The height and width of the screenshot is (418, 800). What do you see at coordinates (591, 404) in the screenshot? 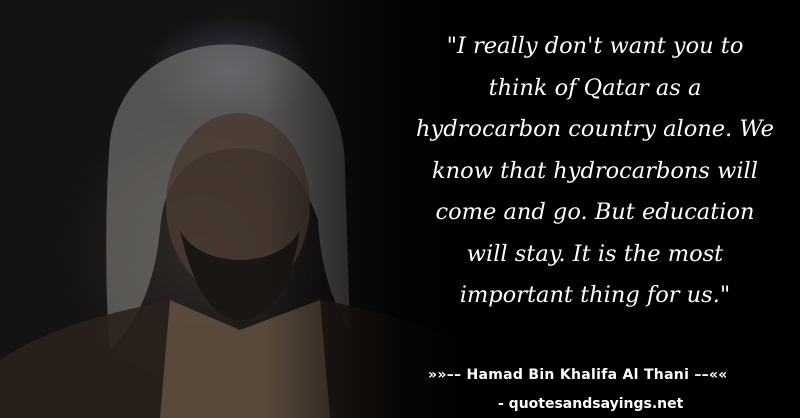
I see `quote-source: - quotesandsayings.net` at bounding box center [591, 404].